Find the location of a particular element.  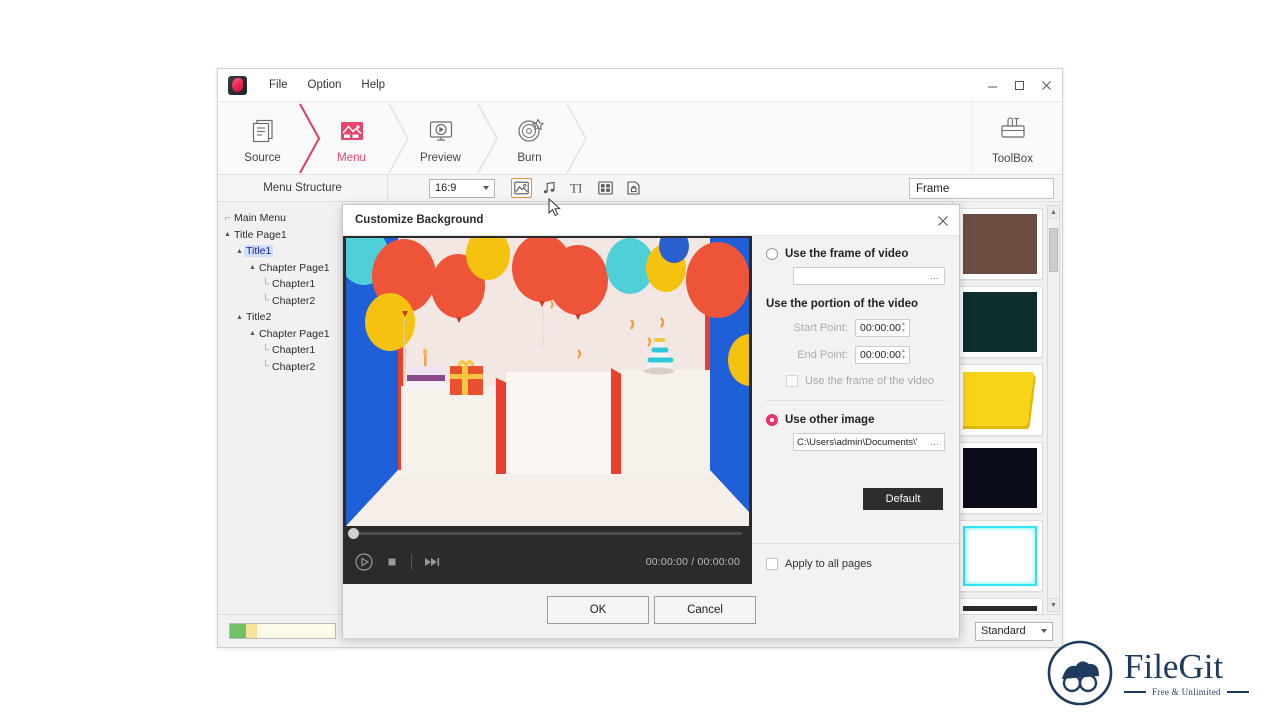

seek-track is located at coordinates (547, 533).